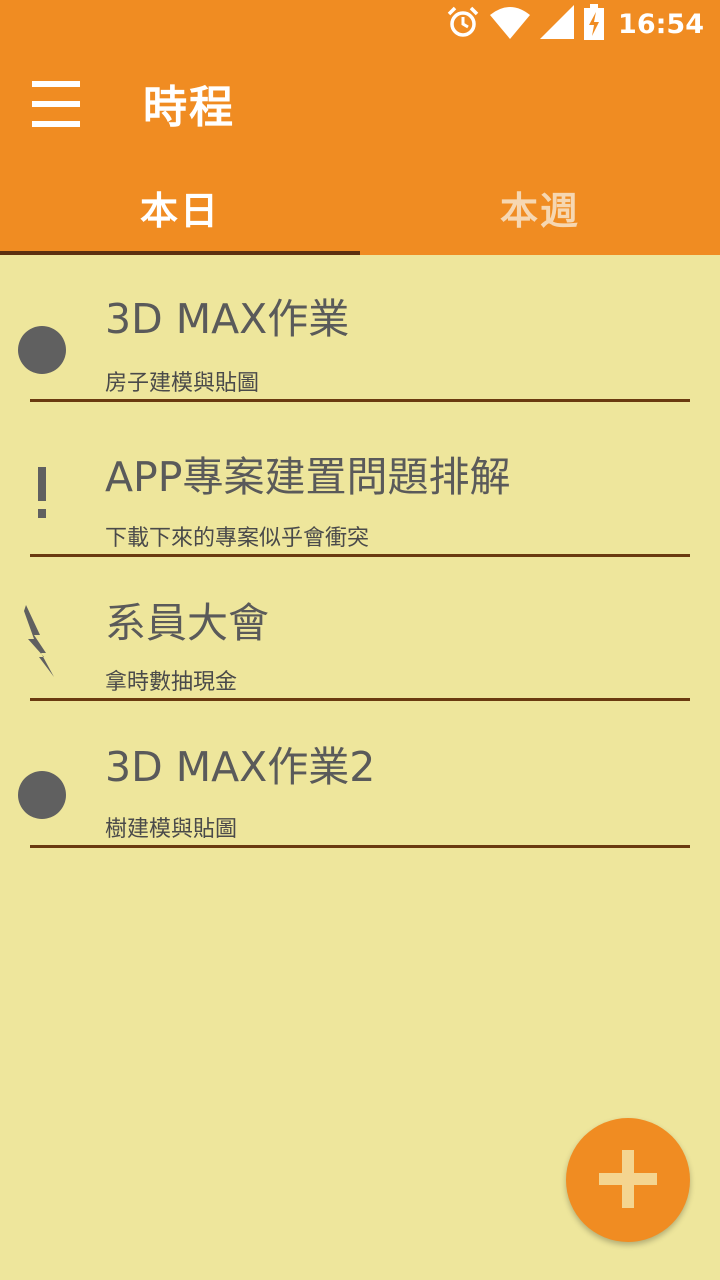  What do you see at coordinates (557, 24) in the screenshot?
I see `signal-icon` at bounding box center [557, 24].